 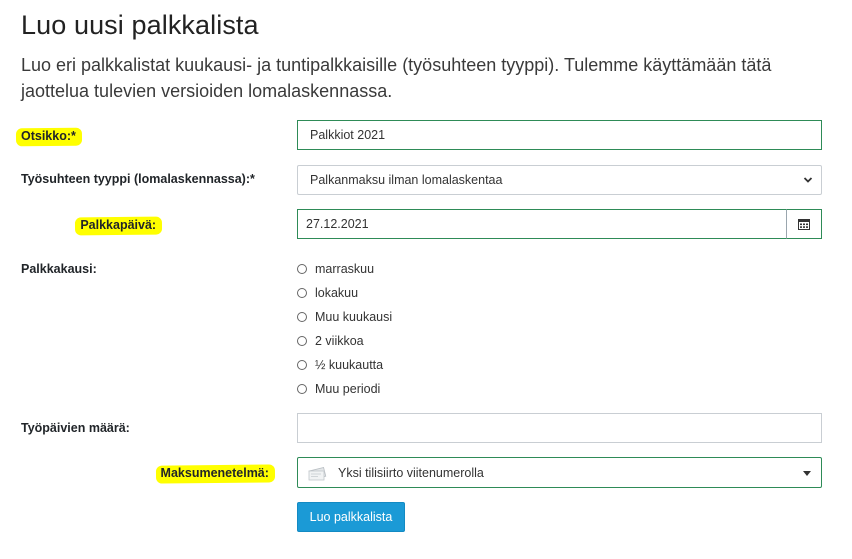 What do you see at coordinates (406, 180) in the screenshot?
I see `employment-type-value: Palkanmaksu ilman lomalaskentaa` at bounding box center [406, 180].